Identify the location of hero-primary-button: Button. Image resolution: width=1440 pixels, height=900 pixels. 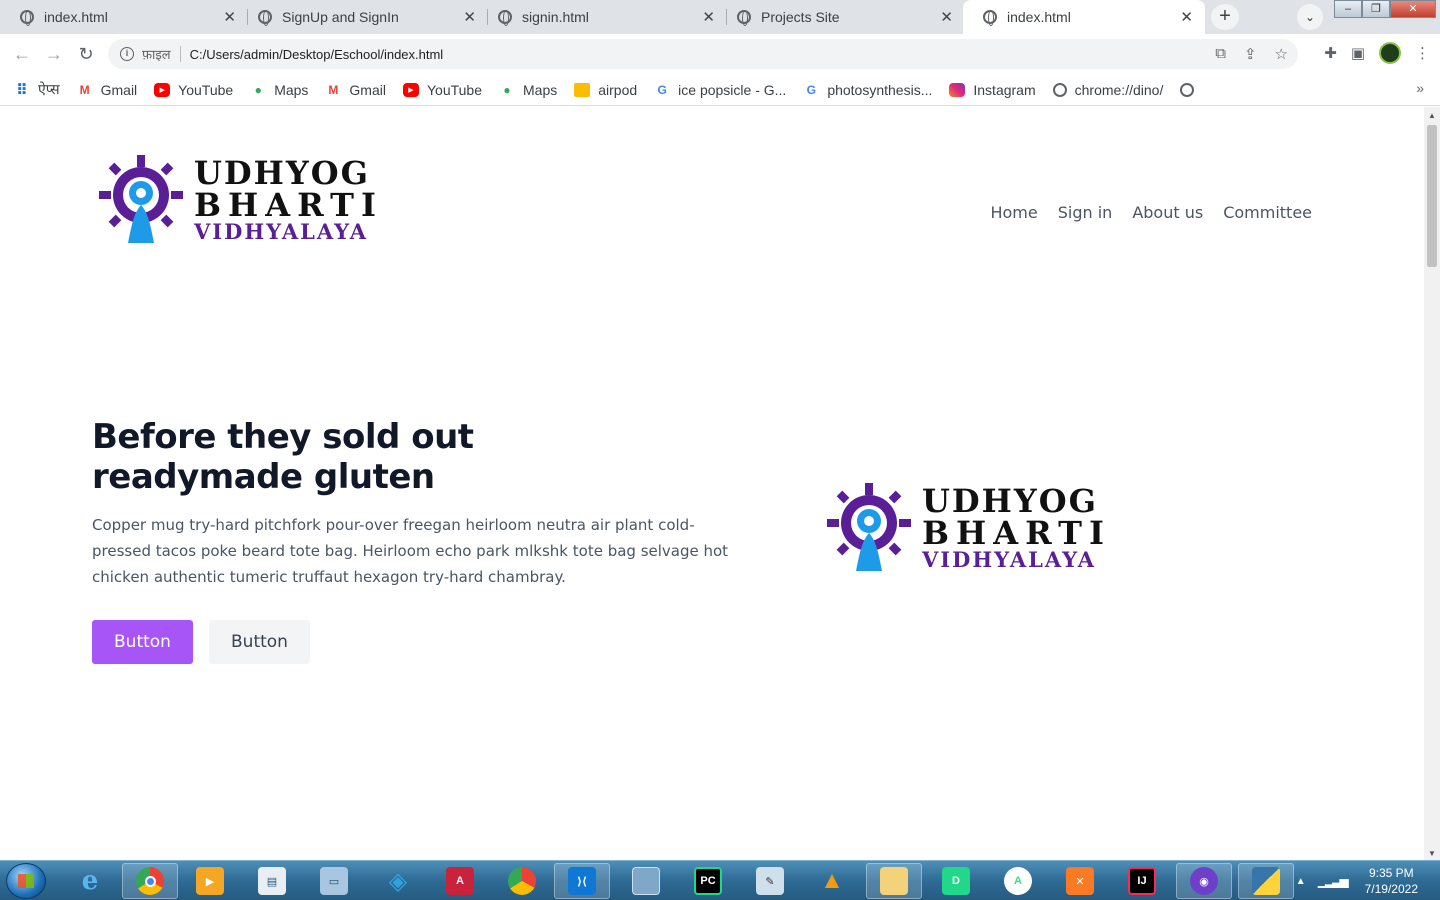
(142, 642).